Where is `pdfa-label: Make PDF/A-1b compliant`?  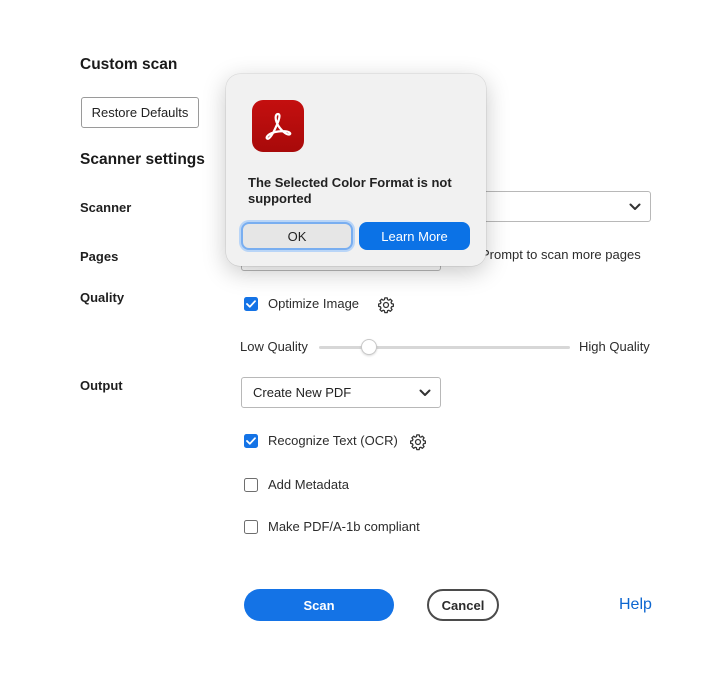 pdfa-label: Make PDF/A-1b compliant is located at coordinates (344, 526).